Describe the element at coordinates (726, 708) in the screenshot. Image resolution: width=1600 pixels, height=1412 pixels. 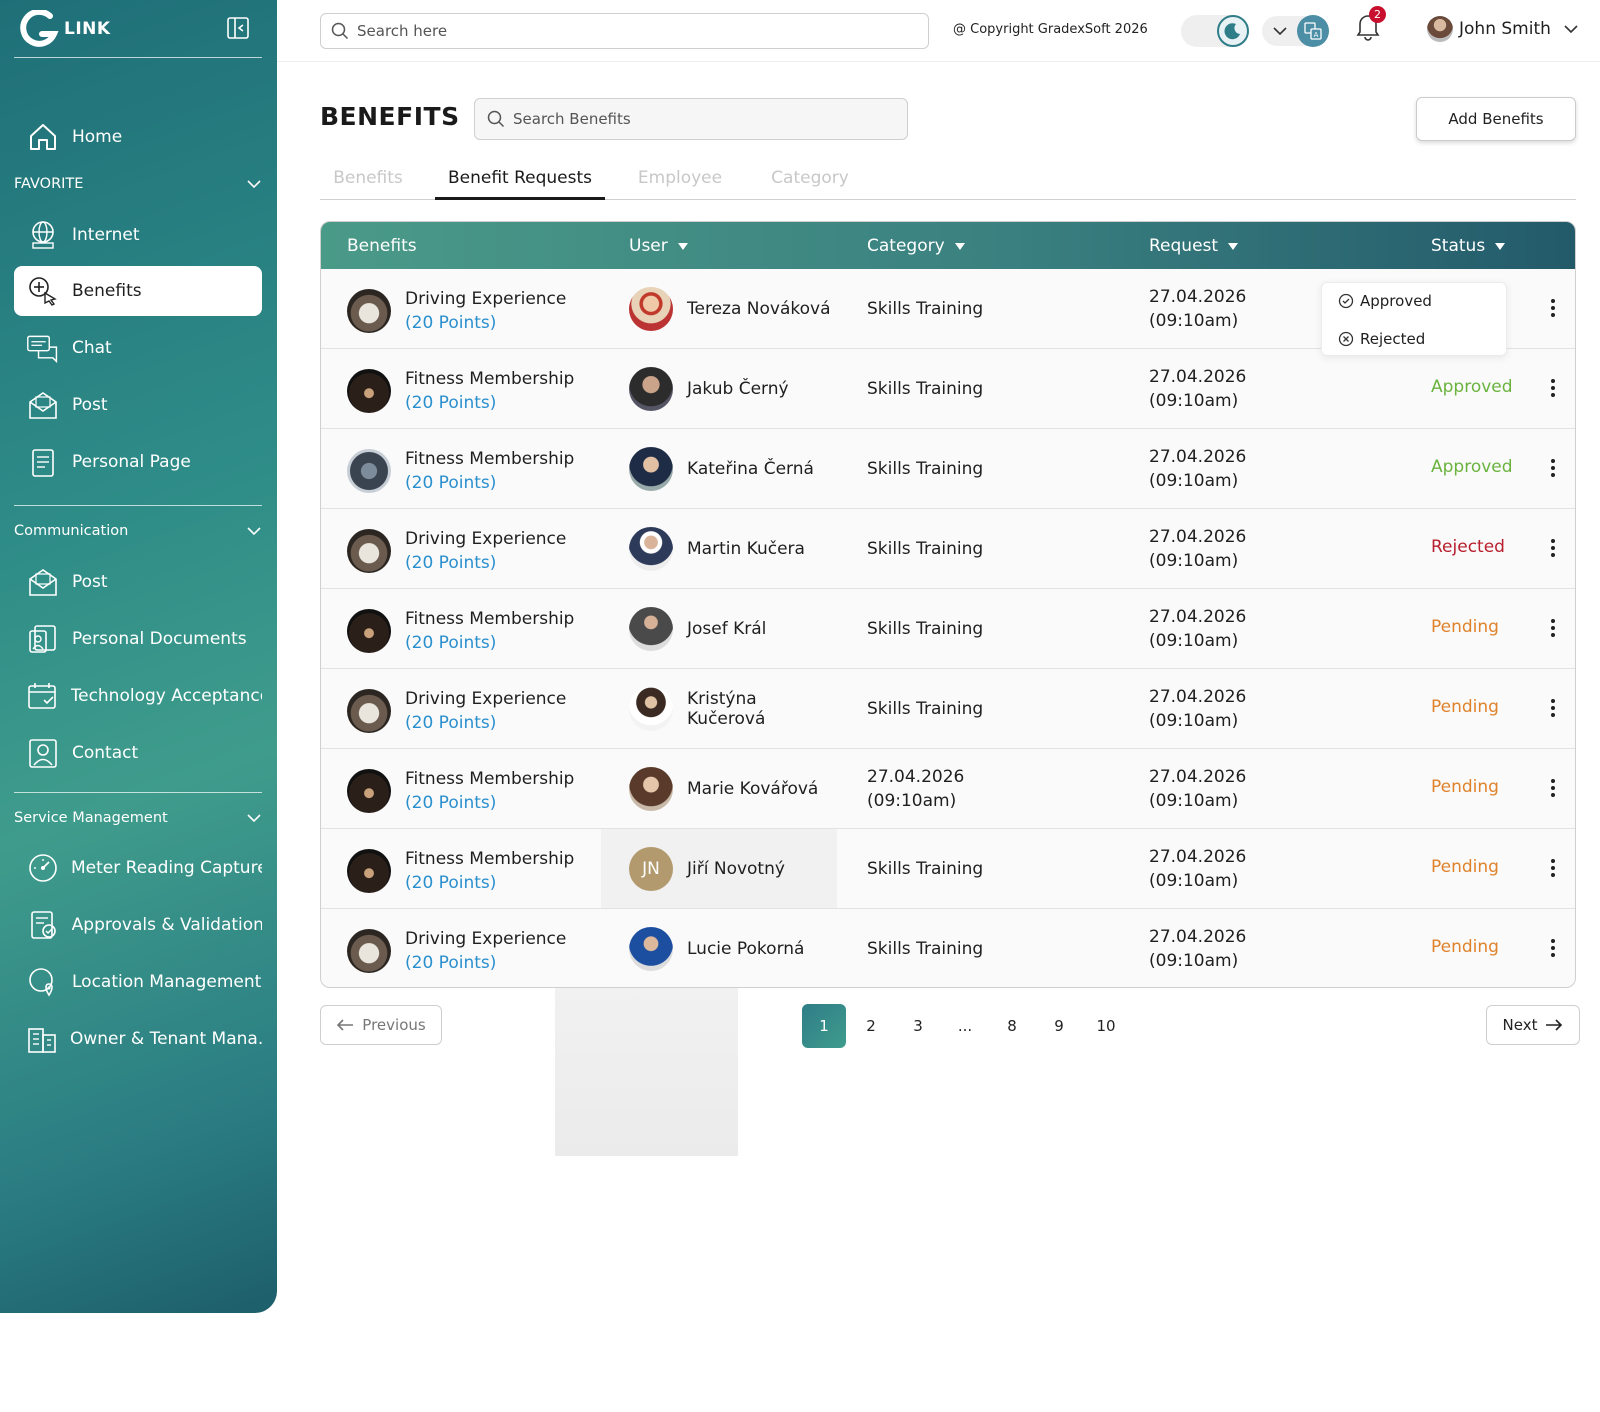
I see `user-name: Kristýna Kučerová` at that location.